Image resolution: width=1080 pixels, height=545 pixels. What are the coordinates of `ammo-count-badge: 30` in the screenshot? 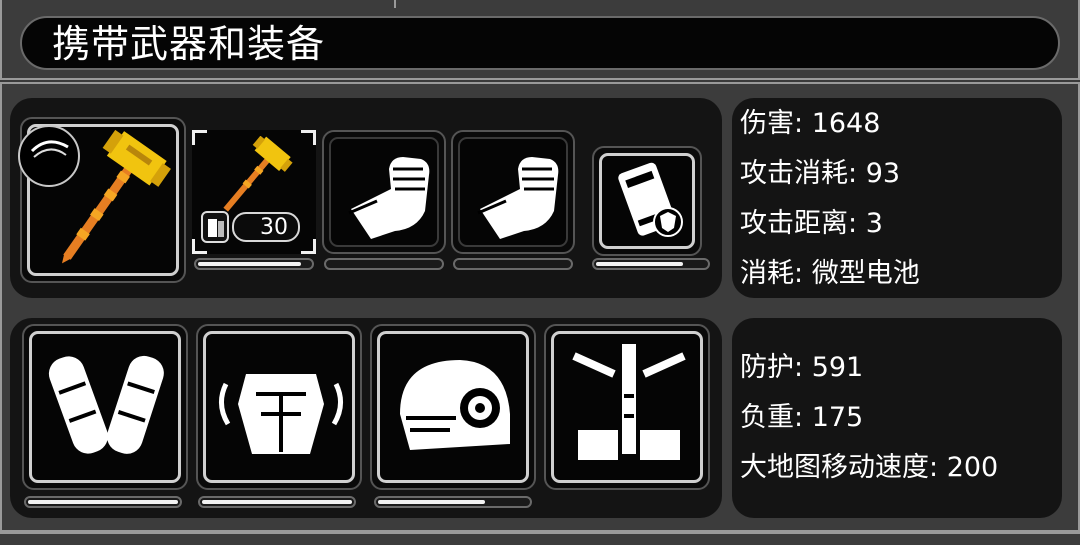 It's located at (266, 227).